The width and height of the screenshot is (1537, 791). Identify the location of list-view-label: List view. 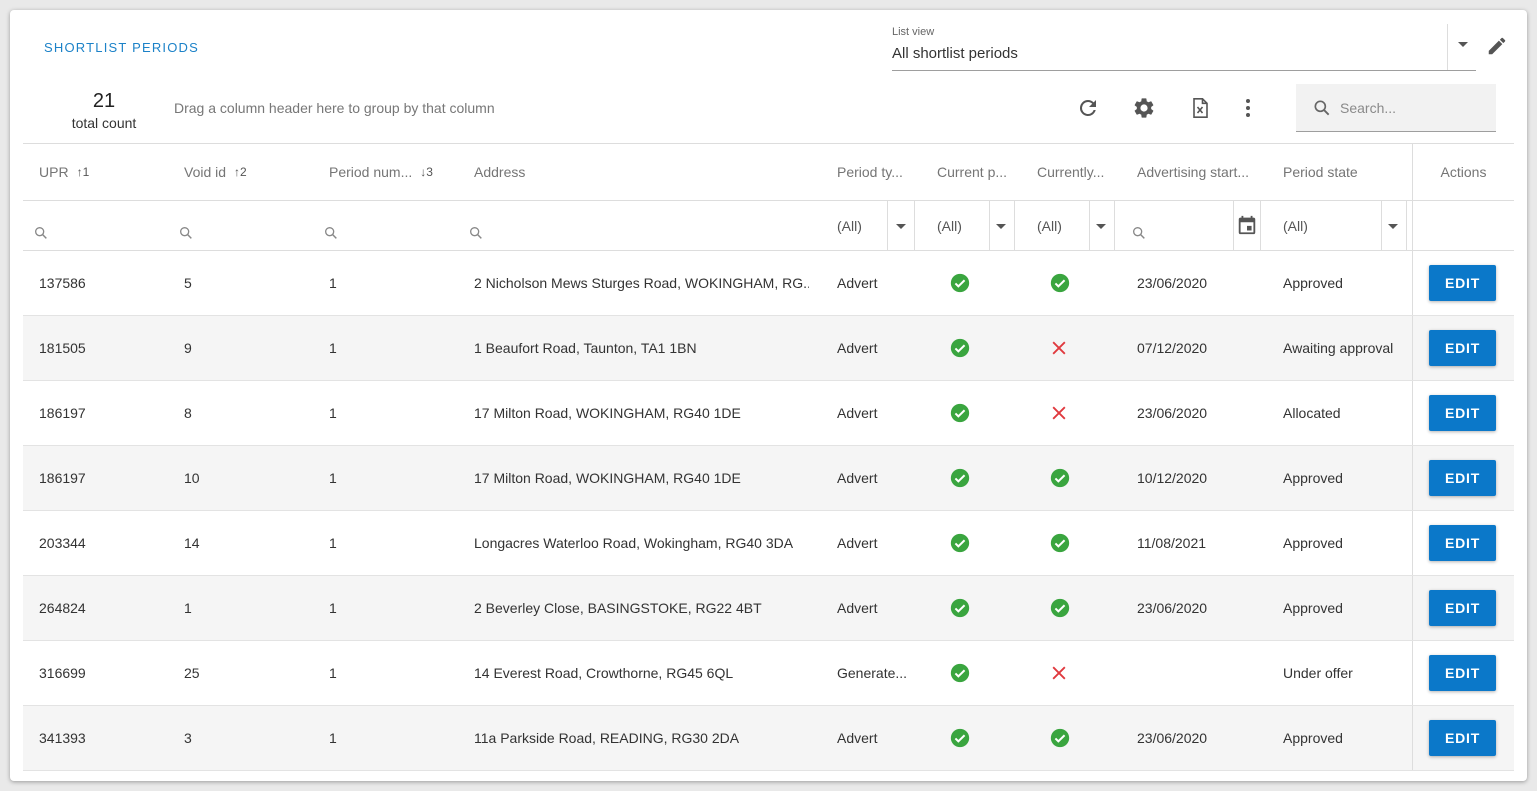
(913, 32).